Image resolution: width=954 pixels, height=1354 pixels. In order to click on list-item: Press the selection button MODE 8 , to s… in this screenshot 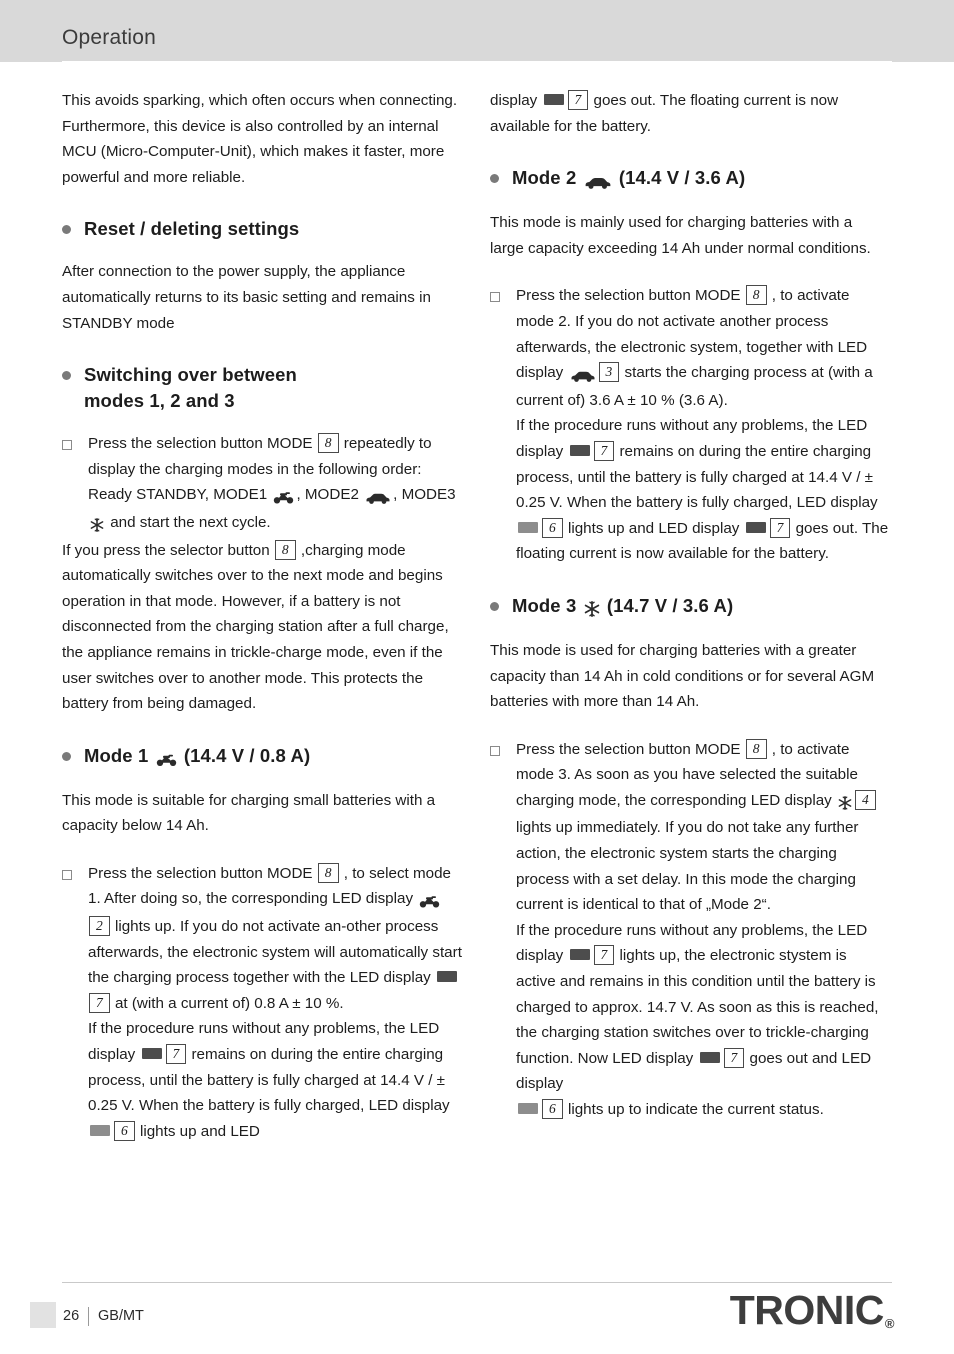, I will do `click(262, 1003)`.